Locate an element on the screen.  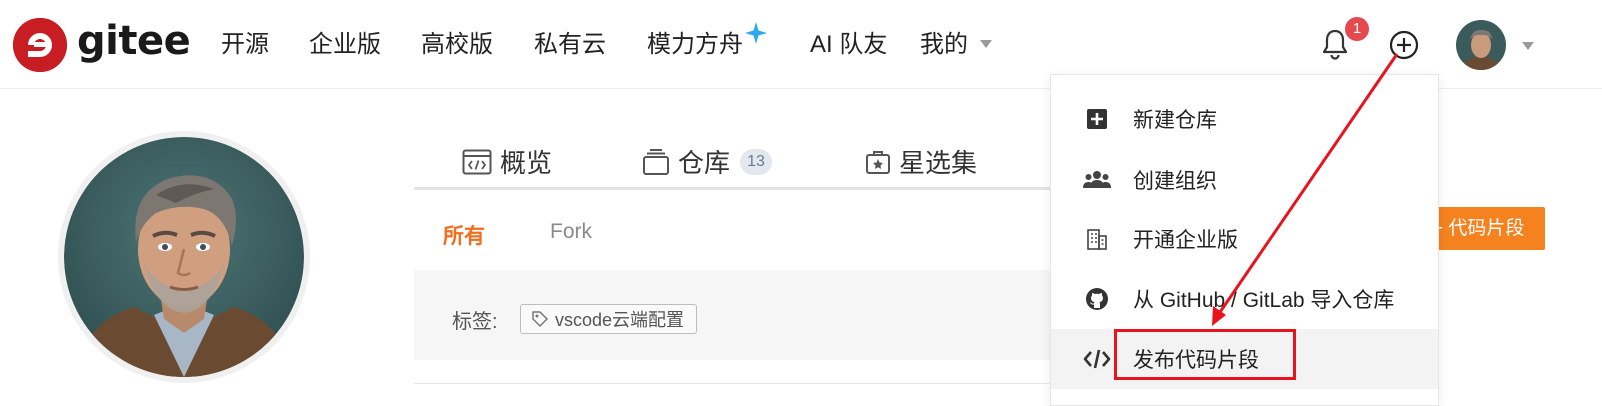
gitee-logo: gitee is located at coordinates (102, 45).